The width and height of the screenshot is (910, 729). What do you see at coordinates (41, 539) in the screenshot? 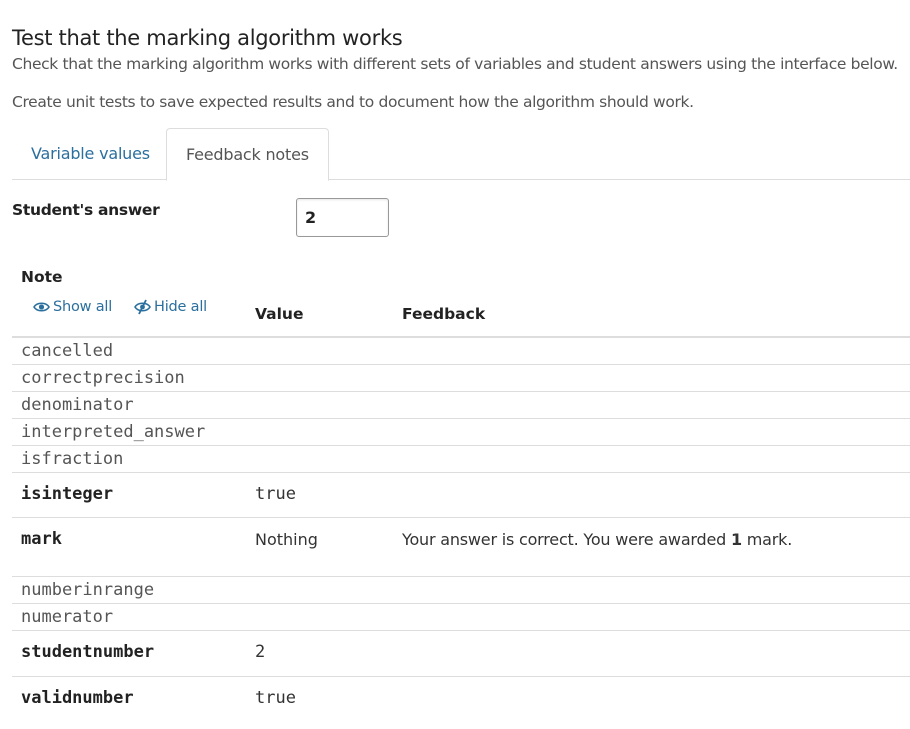
I see `note-name: mark` at bounding box center [41, 539].